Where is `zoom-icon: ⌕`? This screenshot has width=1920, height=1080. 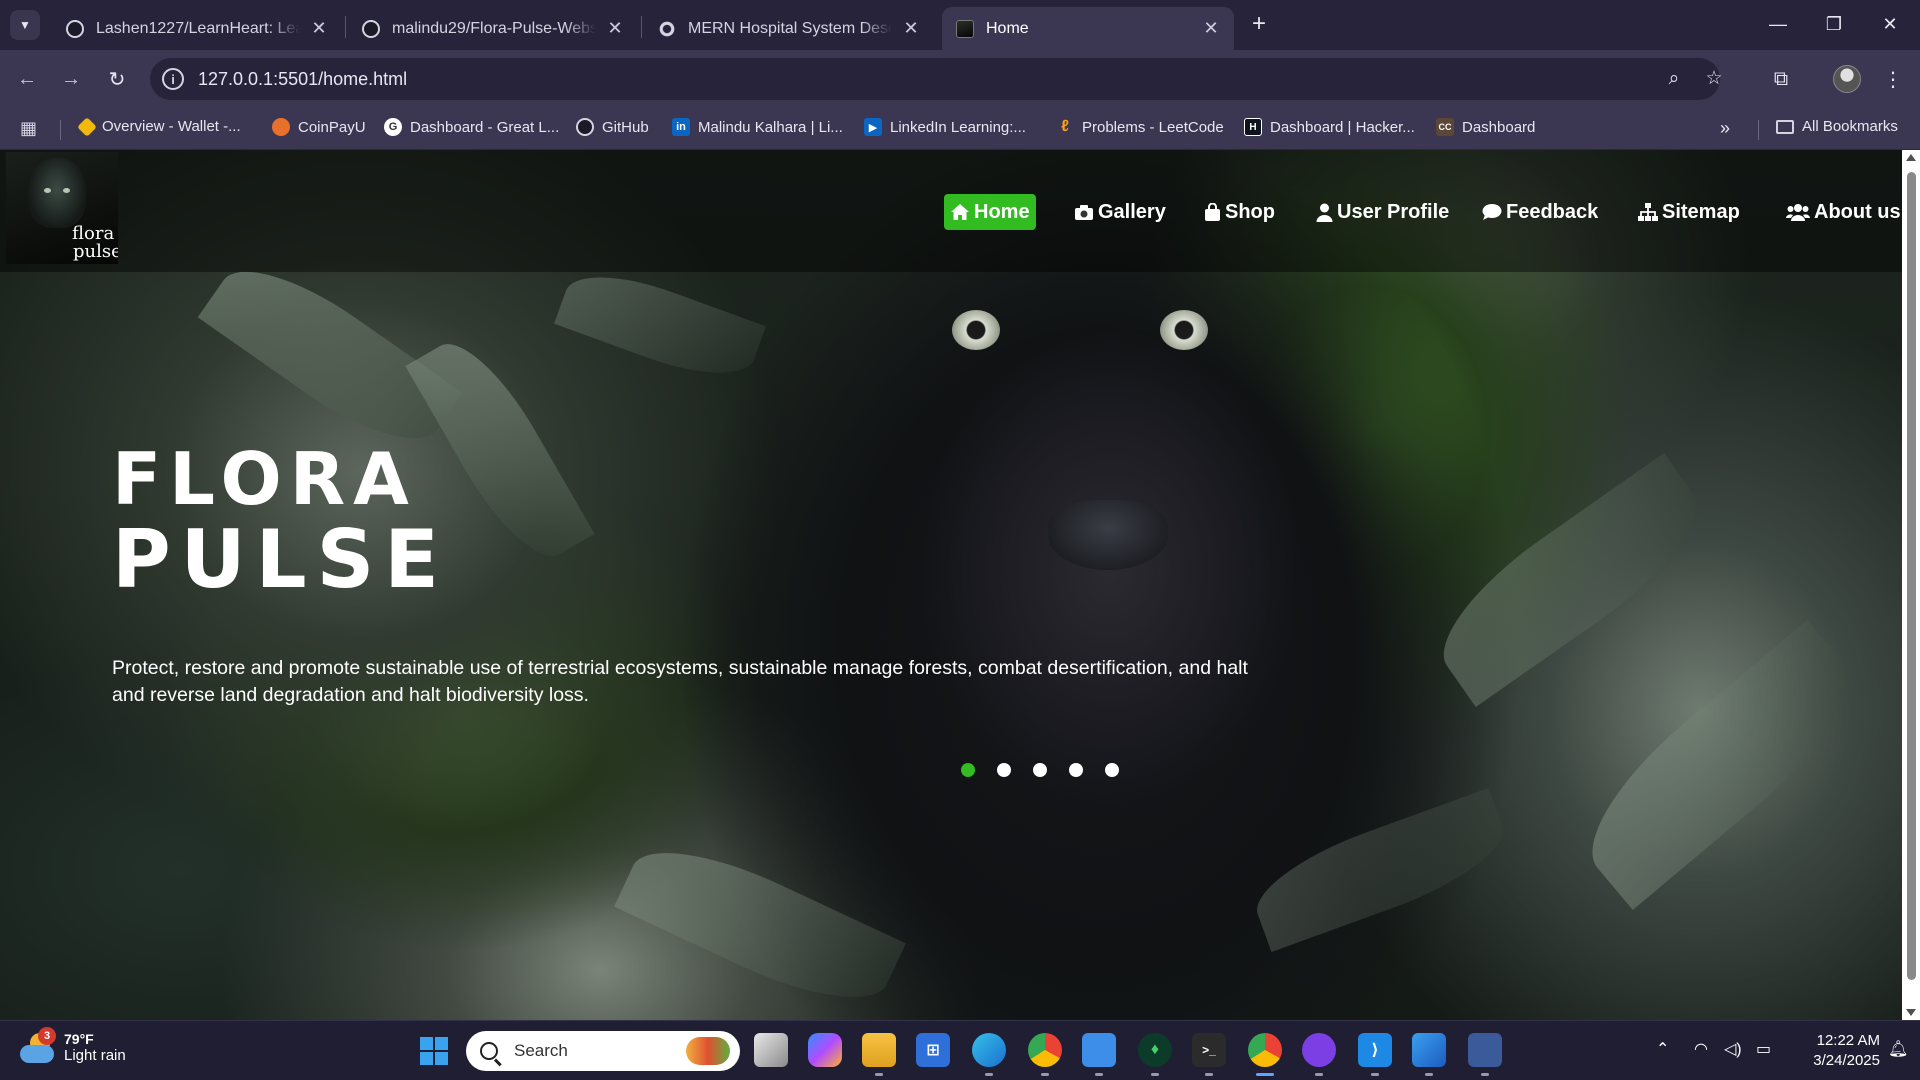
zoom-icon: ⌕ is located at coordinates (1674, 79).